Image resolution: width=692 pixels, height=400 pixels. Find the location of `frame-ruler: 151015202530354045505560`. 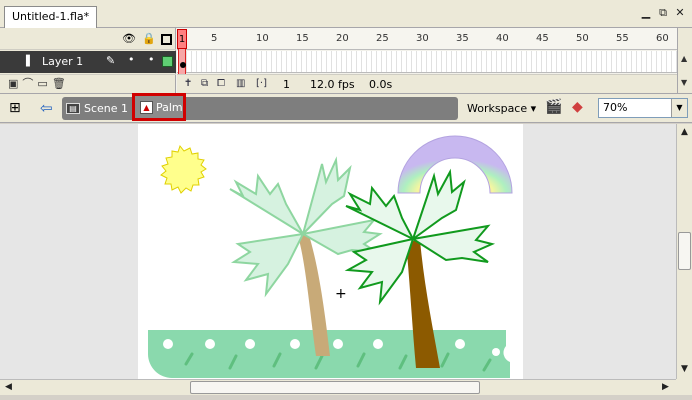

frame-ruler: 151015202530354045505560 is located at coordinates (427, 39).